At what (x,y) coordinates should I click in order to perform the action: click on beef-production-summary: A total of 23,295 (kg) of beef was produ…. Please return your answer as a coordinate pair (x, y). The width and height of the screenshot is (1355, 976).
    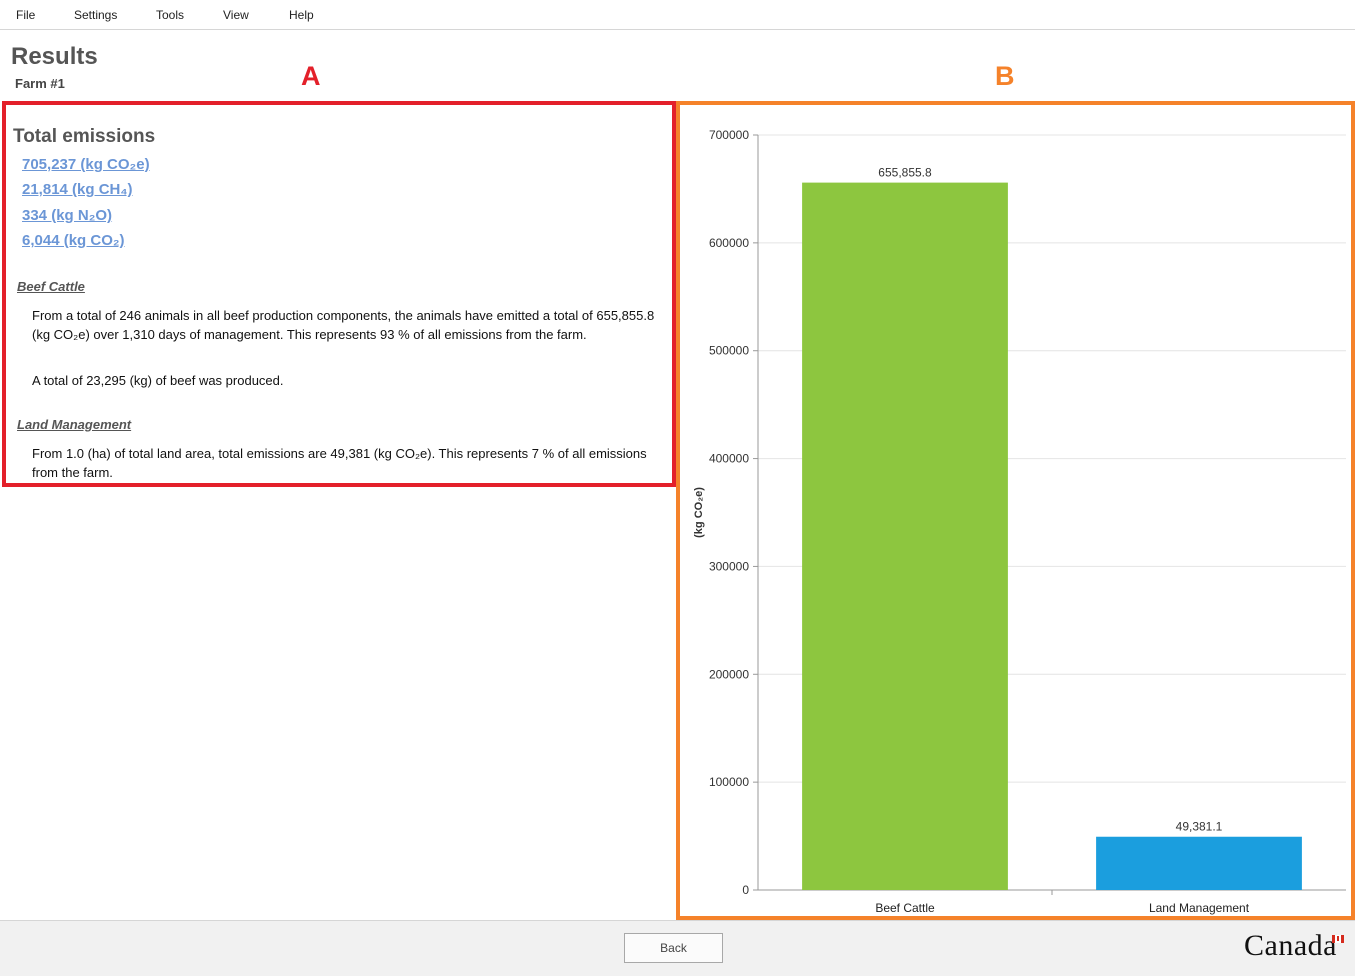
    Looking at the image, I should click on (158, 380).